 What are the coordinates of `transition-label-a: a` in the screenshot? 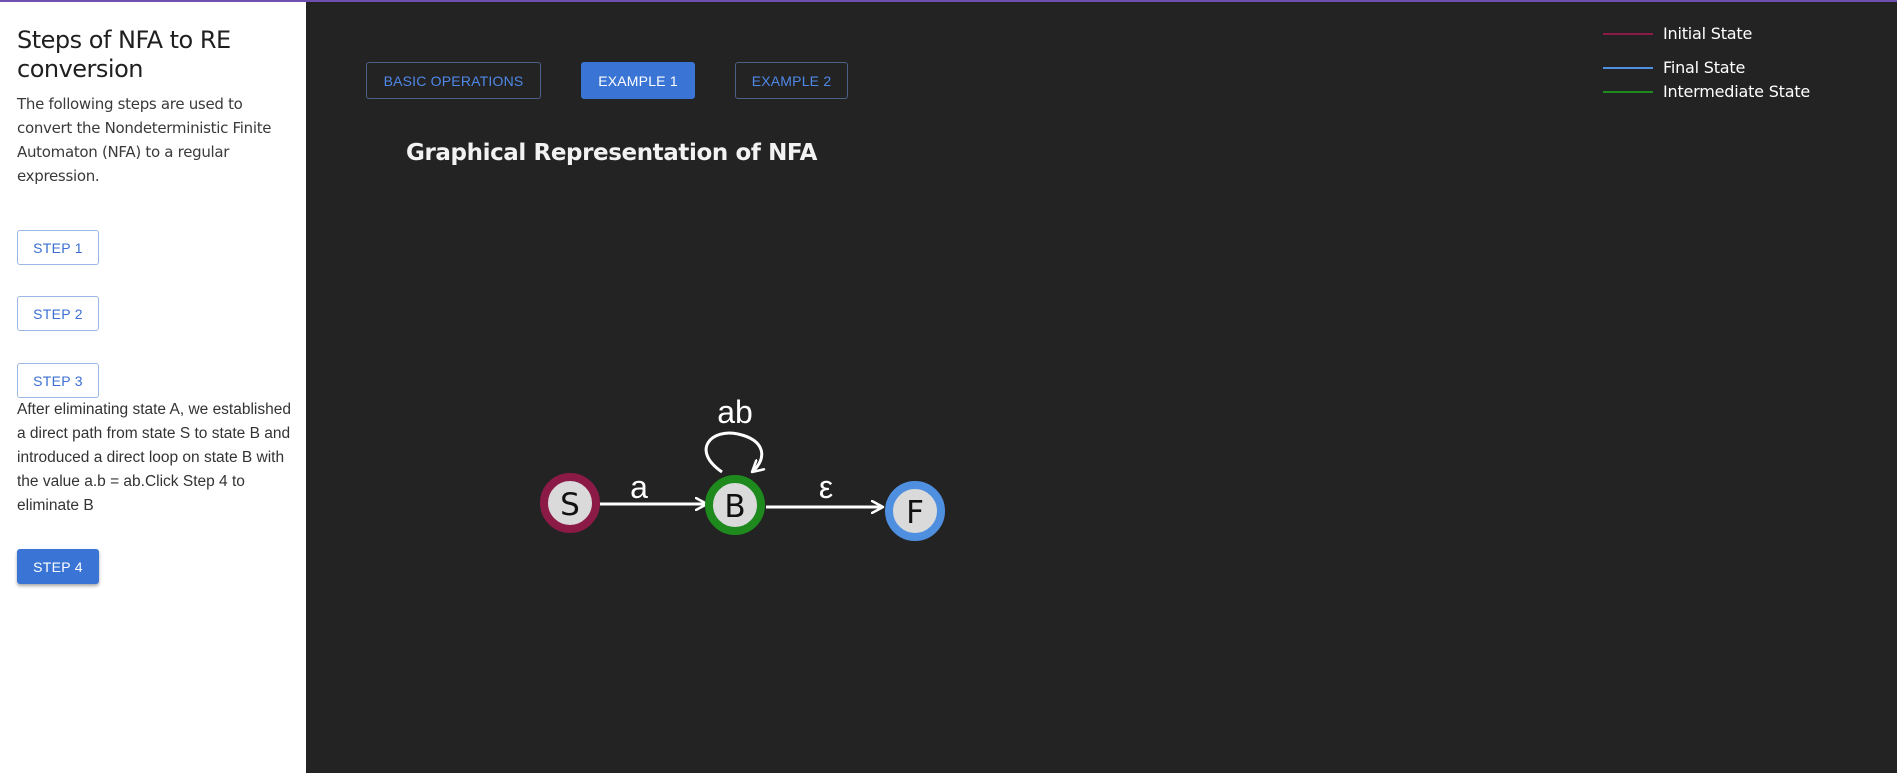 It's located at (639, 487).